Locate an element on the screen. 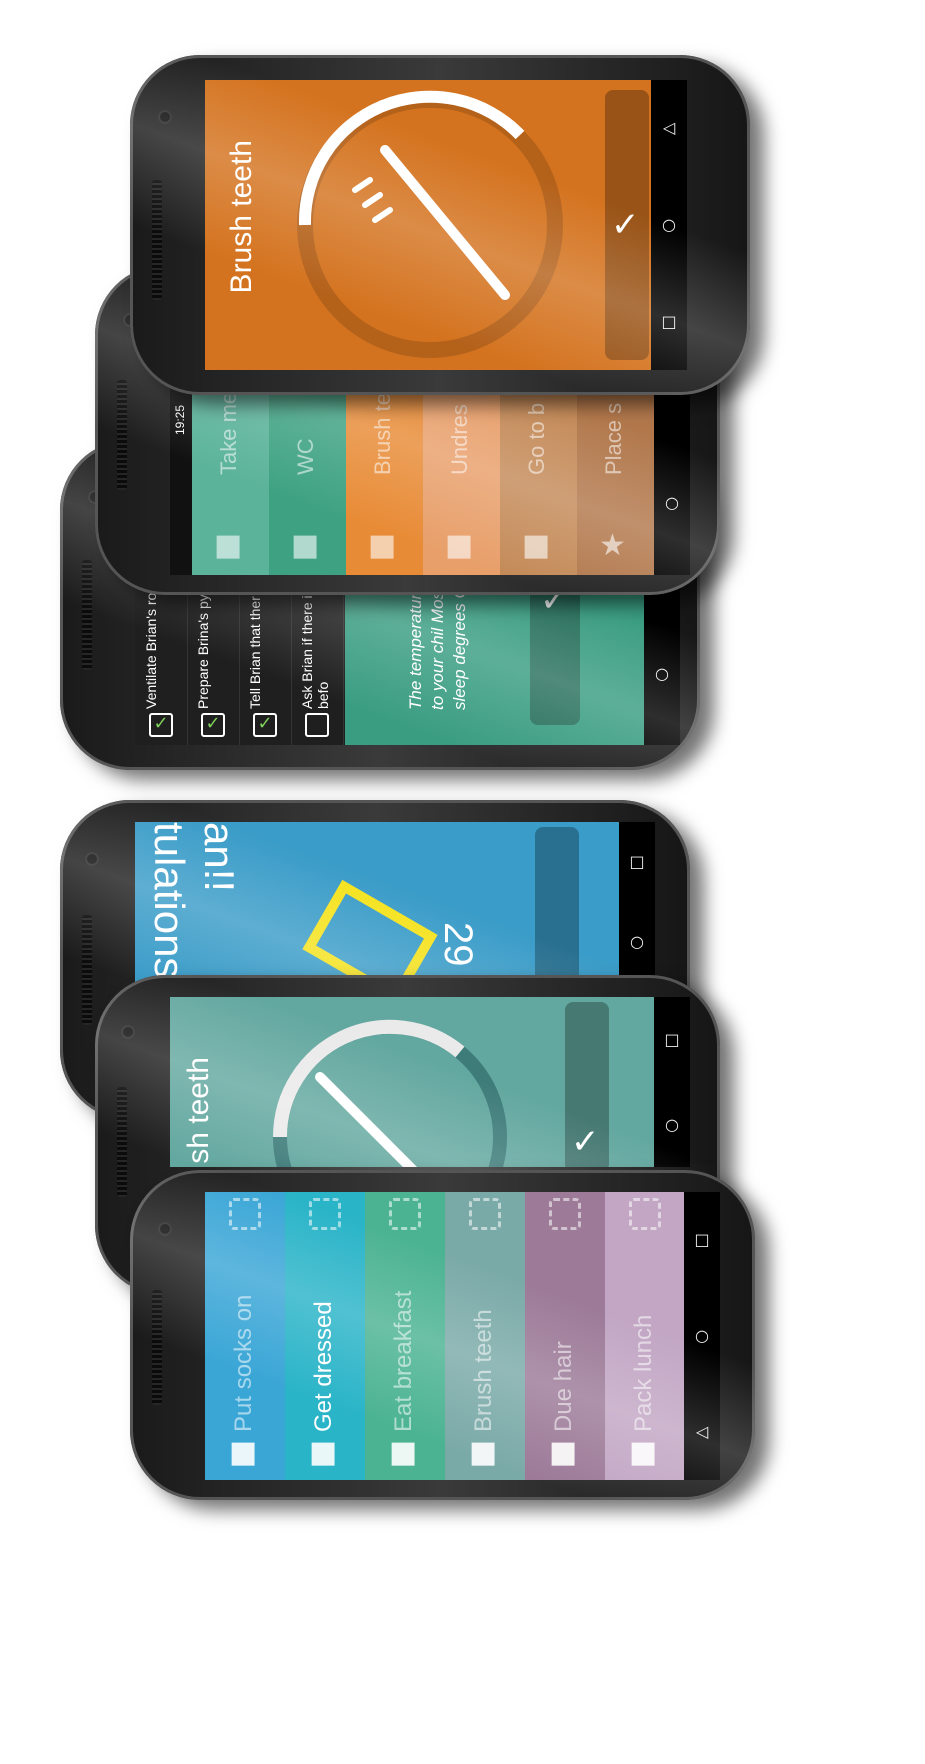 The height and width of the screenshot is (1764, 925). routine-item: Eat breakfast ■ is located at coordinates (405, 1336).